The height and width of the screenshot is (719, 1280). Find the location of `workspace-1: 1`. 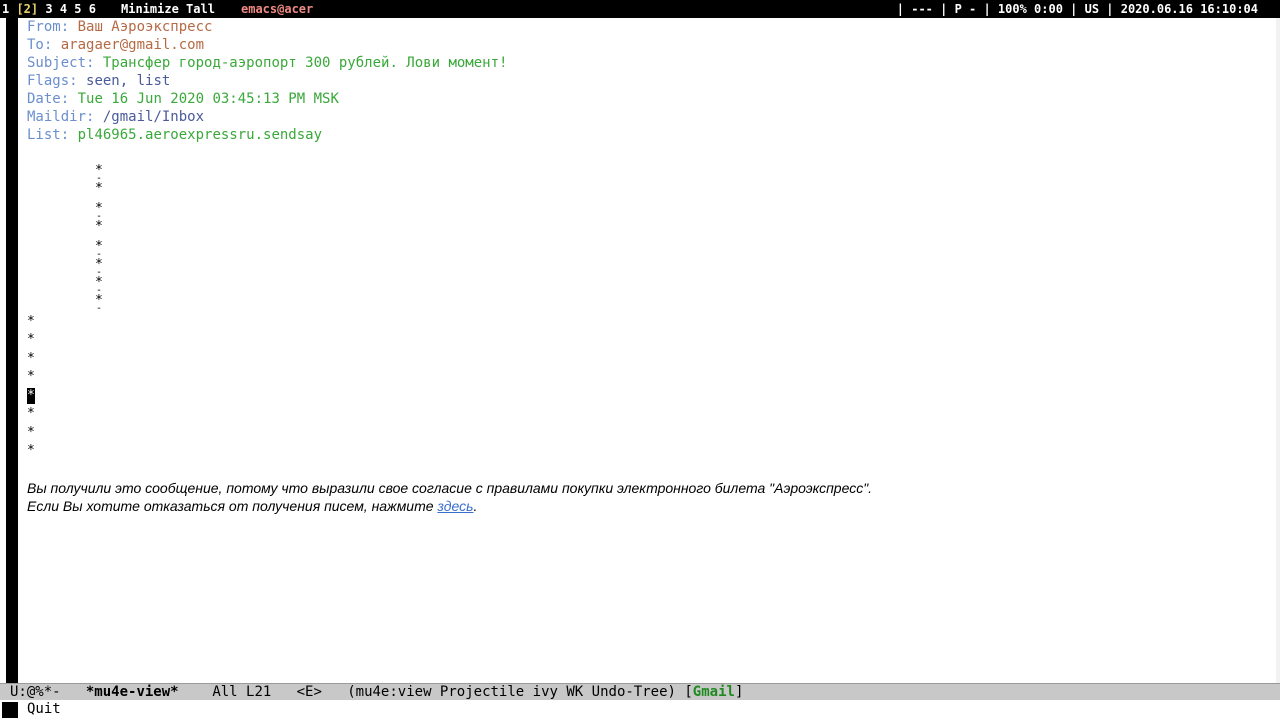

workspace-1: 1 is located at coordinates (9, 9).